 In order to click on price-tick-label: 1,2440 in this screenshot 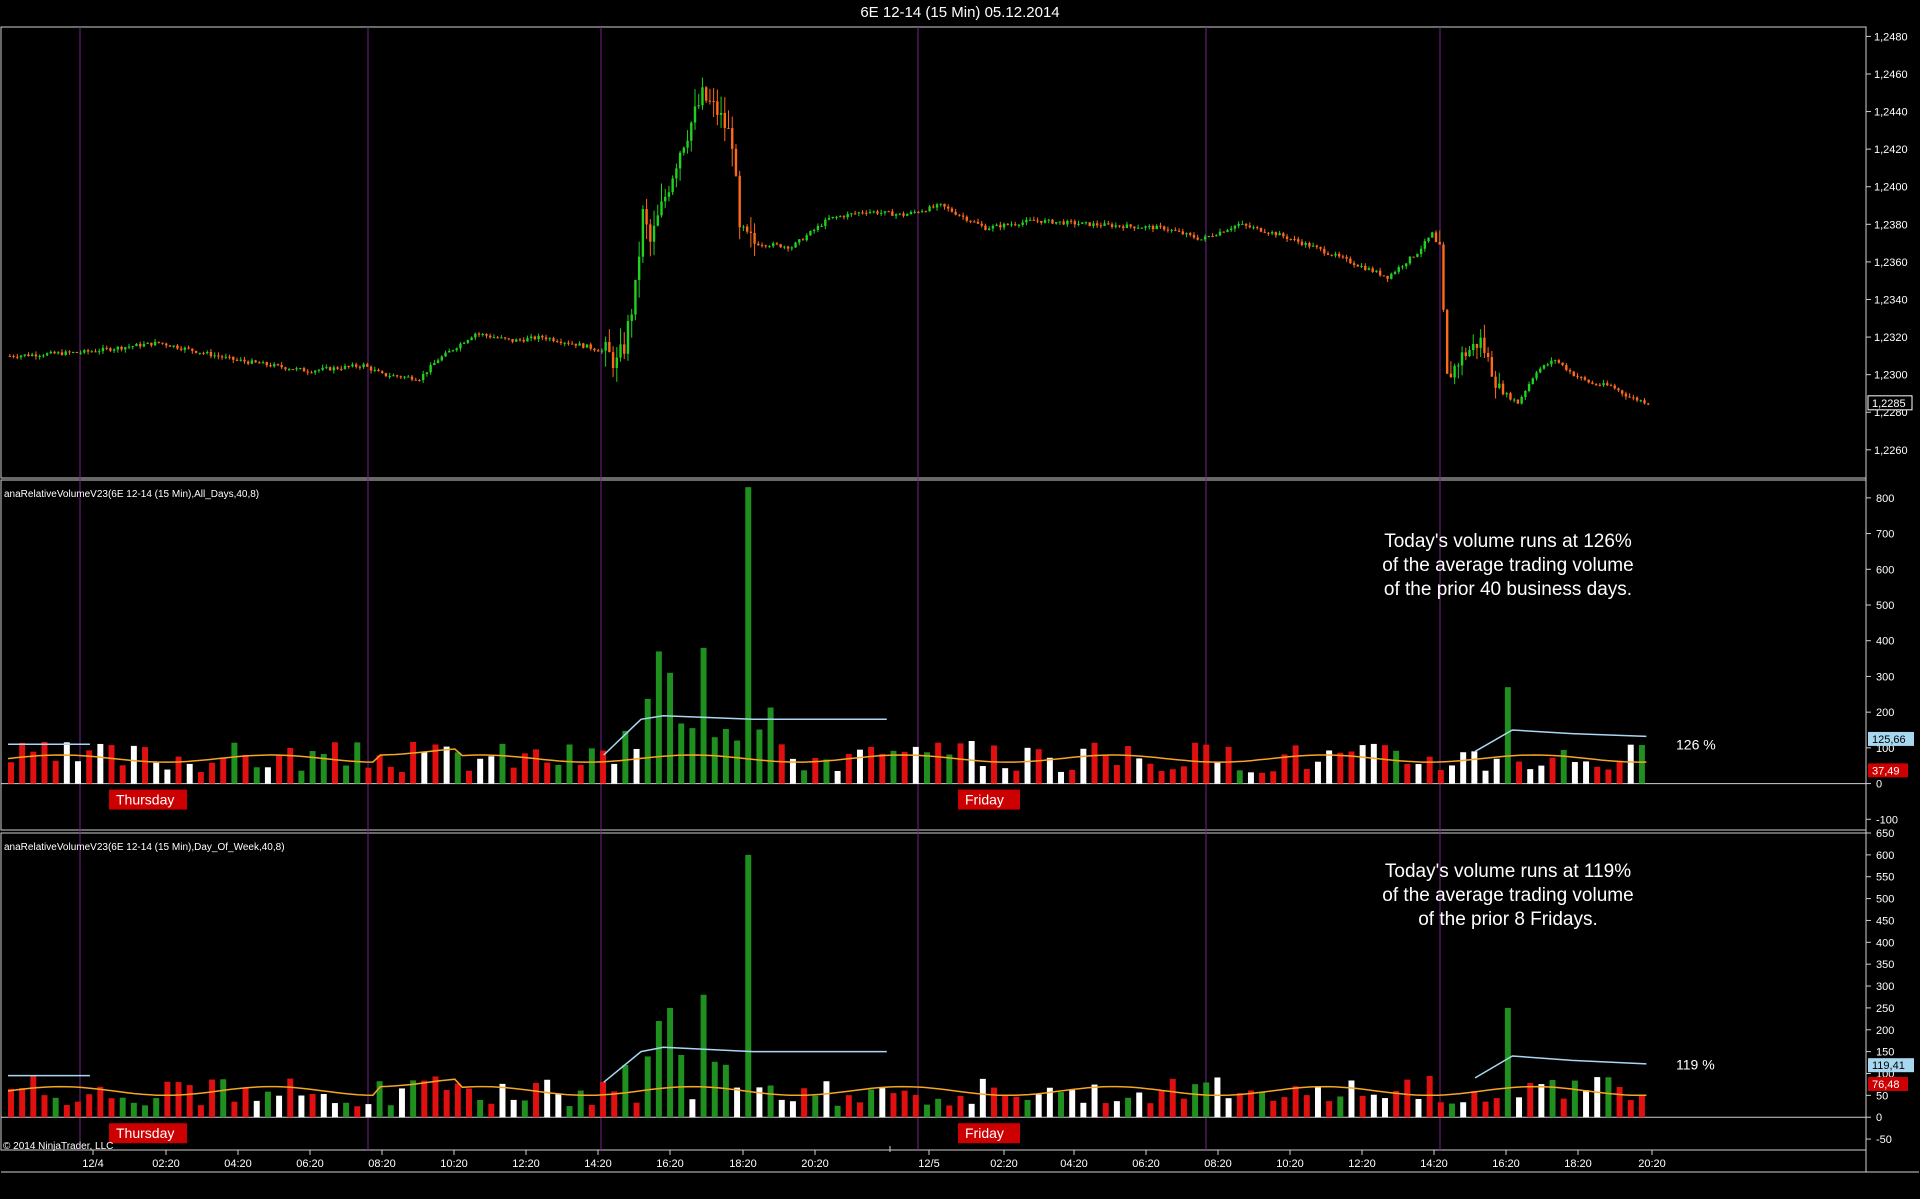, I will do `click(1891, 113)`.